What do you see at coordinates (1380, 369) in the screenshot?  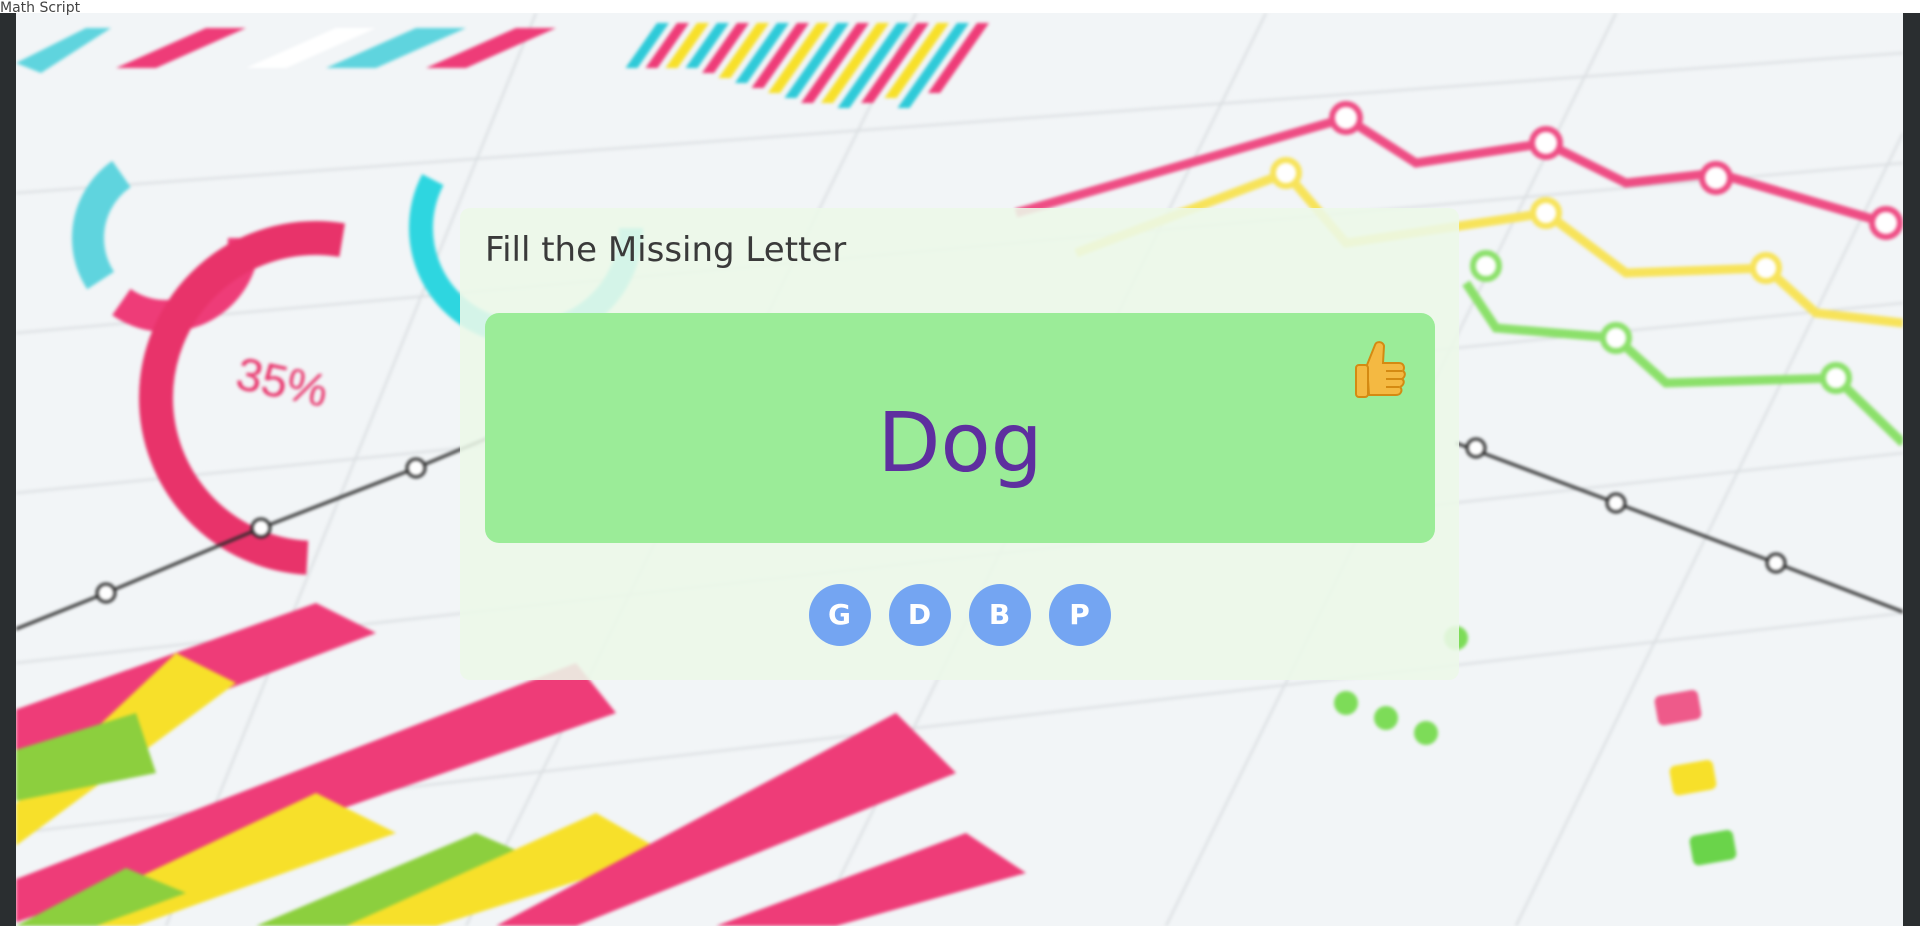 I see `thumbs-up-icon` at bounding box center [1380, 369].